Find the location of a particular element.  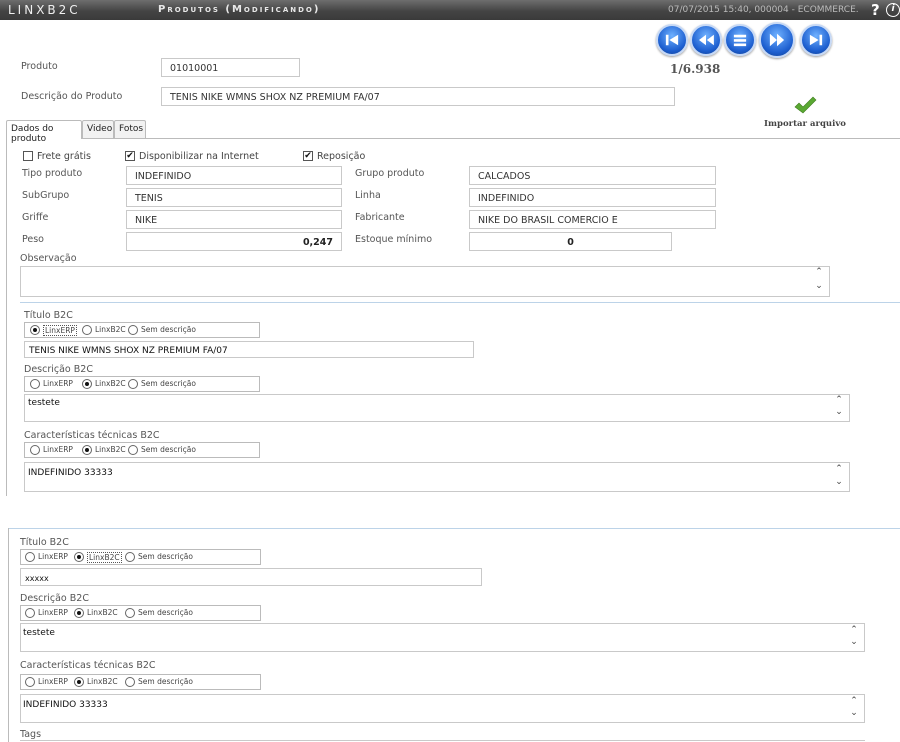

observacao-label: Observação is located at coordinates (48, 258).